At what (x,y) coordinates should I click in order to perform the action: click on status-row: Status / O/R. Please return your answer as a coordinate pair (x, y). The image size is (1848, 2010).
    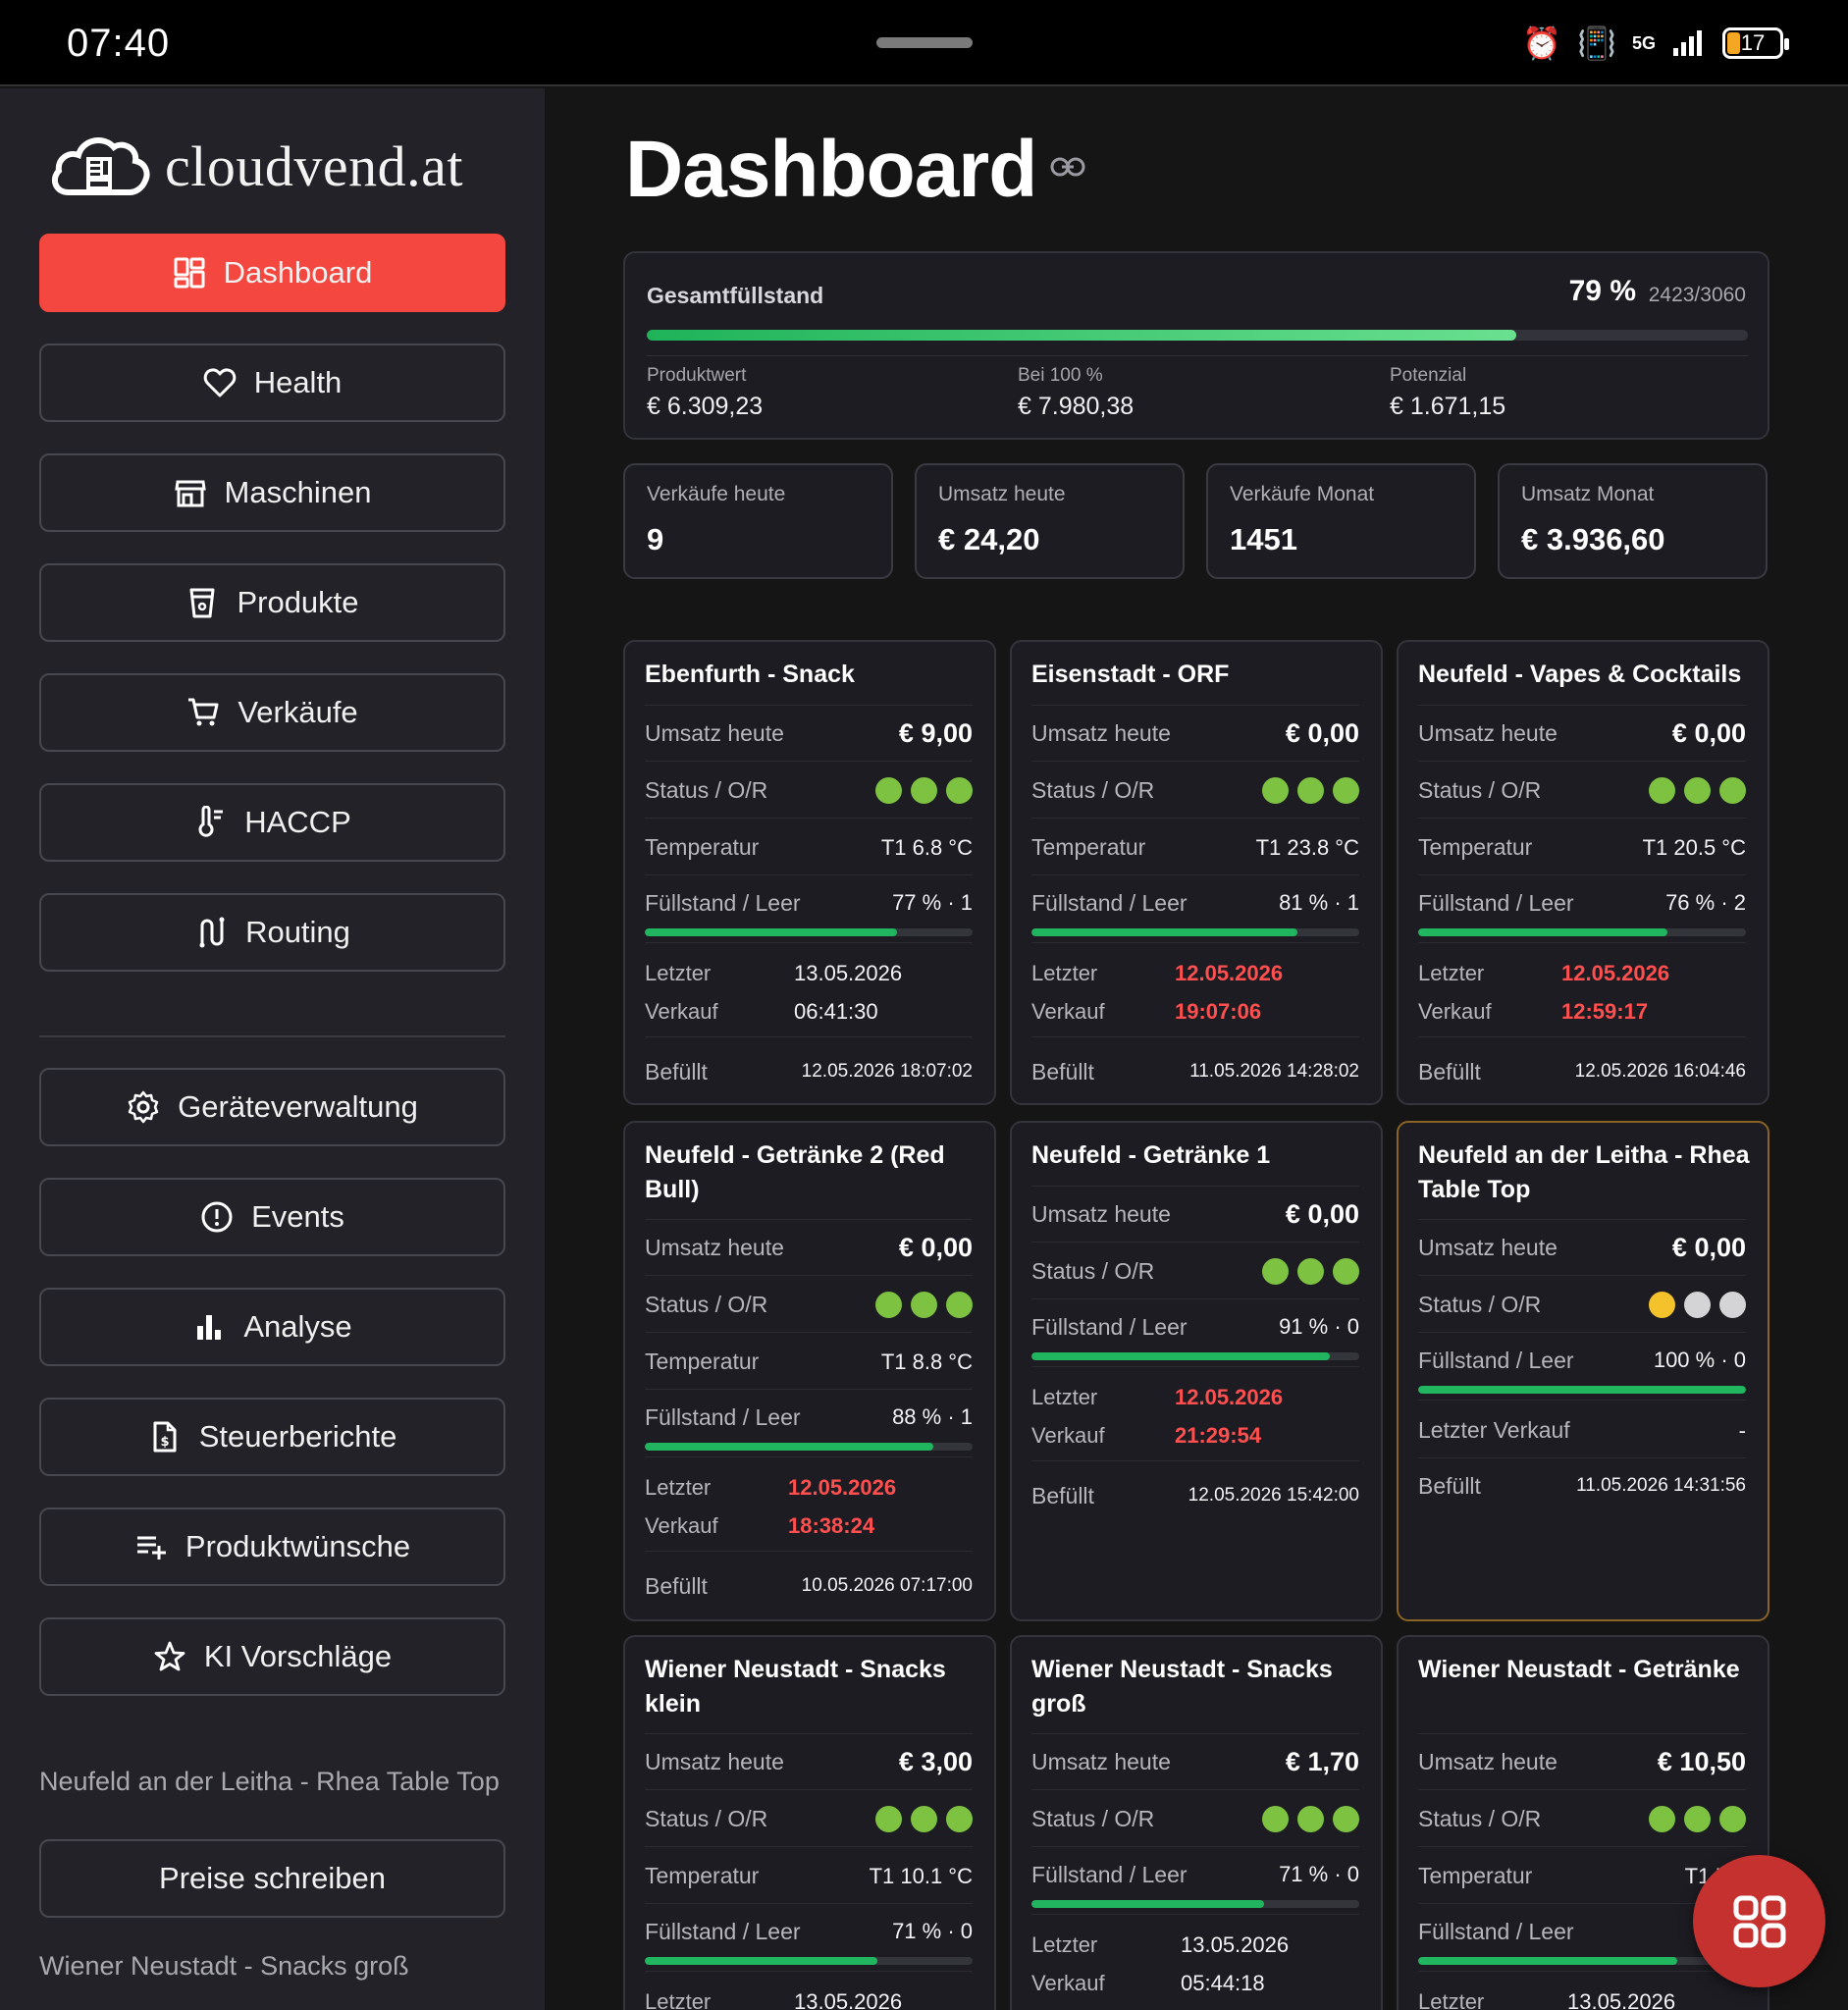
    Looking at the image, I should click on (809, 1305).